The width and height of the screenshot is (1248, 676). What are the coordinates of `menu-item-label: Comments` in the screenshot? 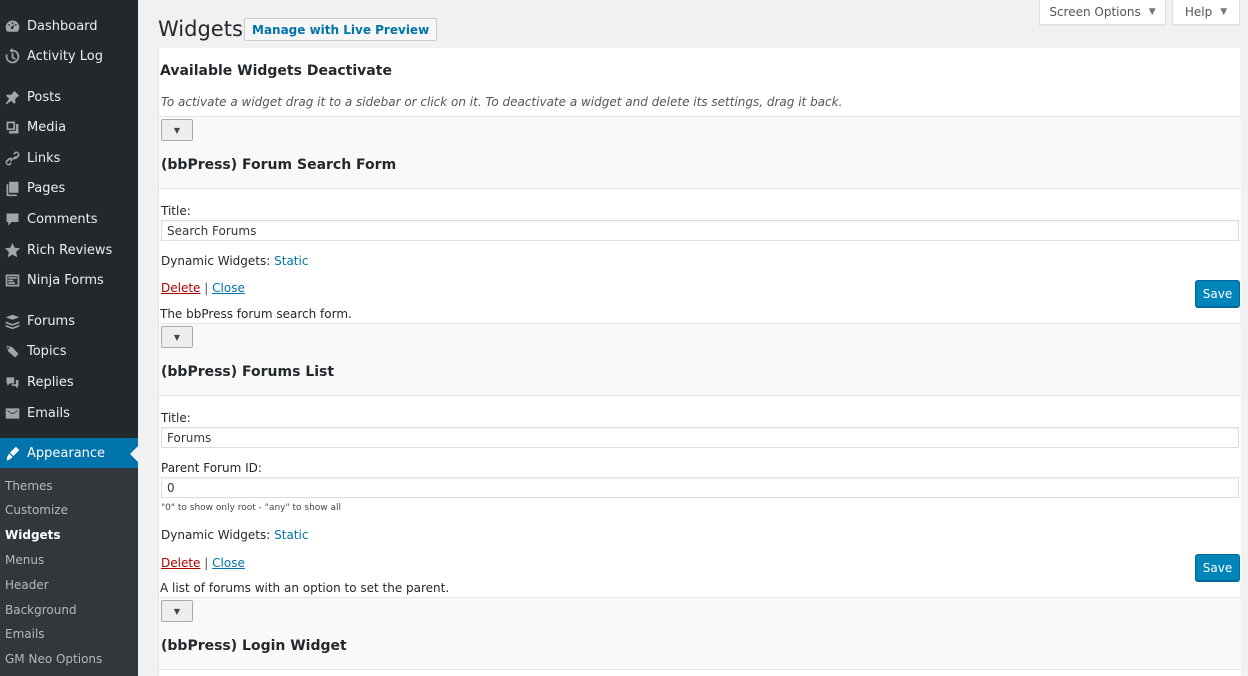 It's located at (62, 219).